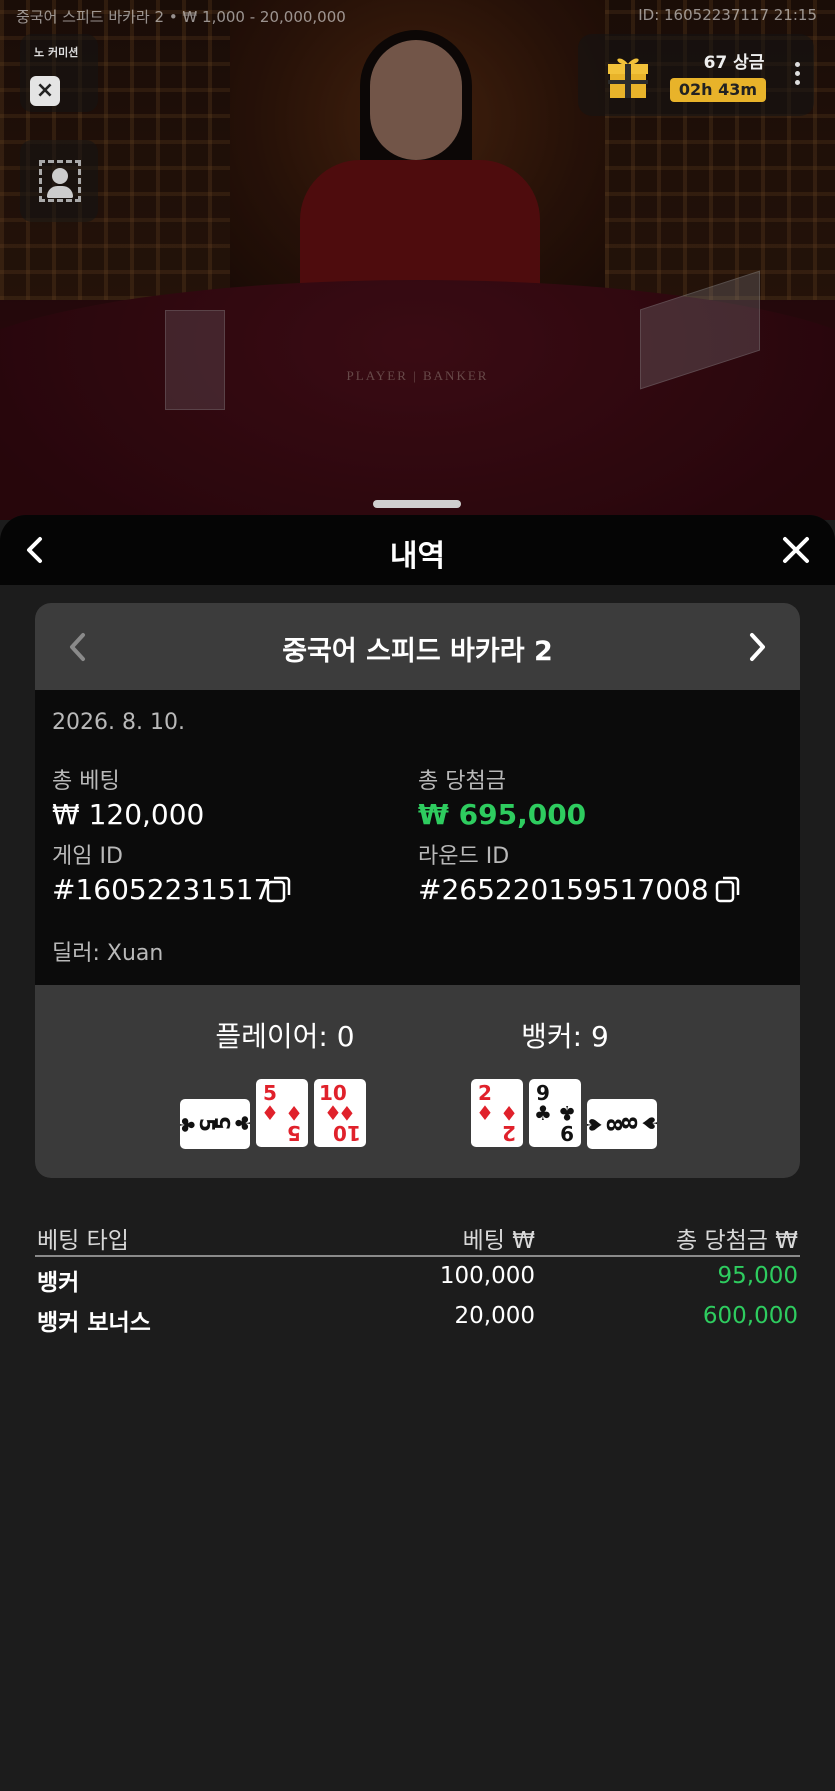 This screenshot has width=835, height=1791. What do you see at coordinates (118, 722) in the screenshot?
I see `round-date: 2026. 8. 10.` at bounding box center [118, 722].